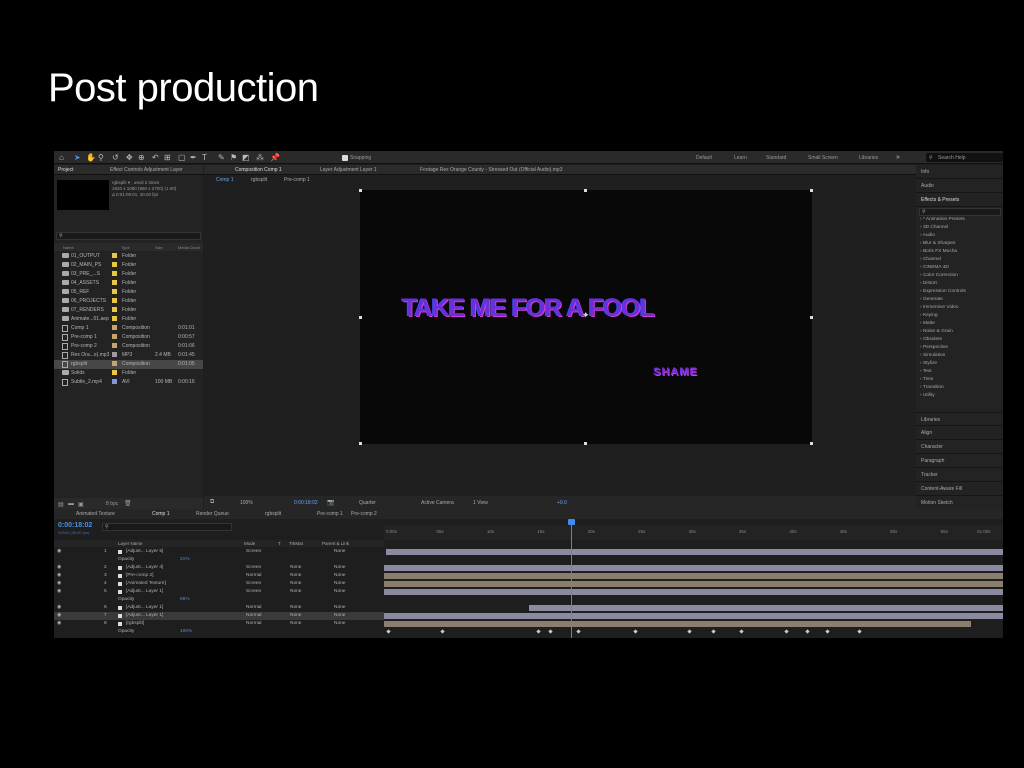 This screenshot has height=768, width=1024. Describe the element at coordinates (219, 552) in the screenshot. I see `layer-row: ◉ 1 [Adjust... Layer 5] Screen None` at that location.